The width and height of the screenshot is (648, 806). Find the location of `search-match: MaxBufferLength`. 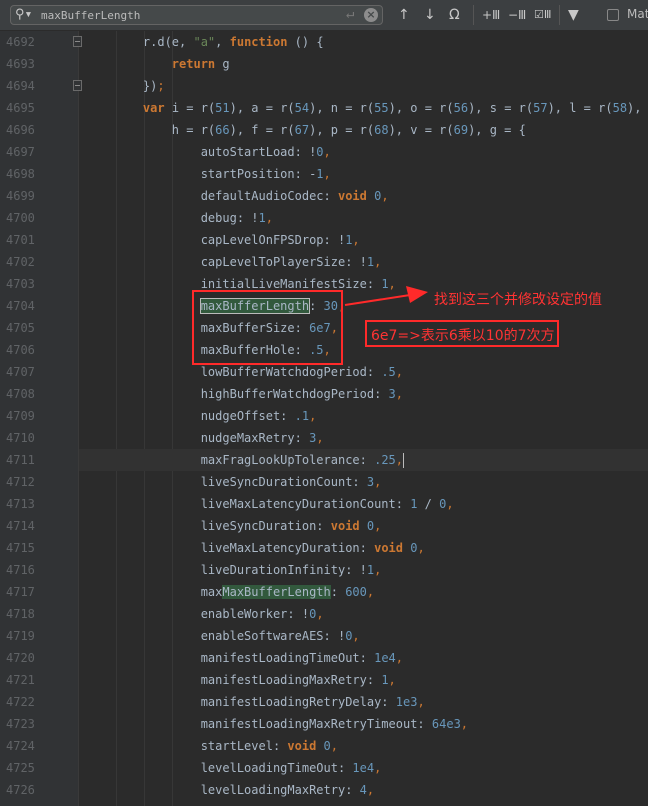

search-match: MaxBufferLength is located at coordinates (276, 592).